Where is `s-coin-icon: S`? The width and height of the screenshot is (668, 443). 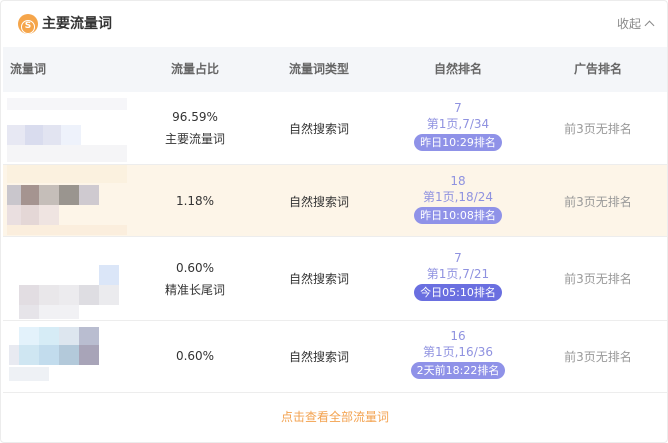
s-coin-icon: S is located at coordinates (28, 24).